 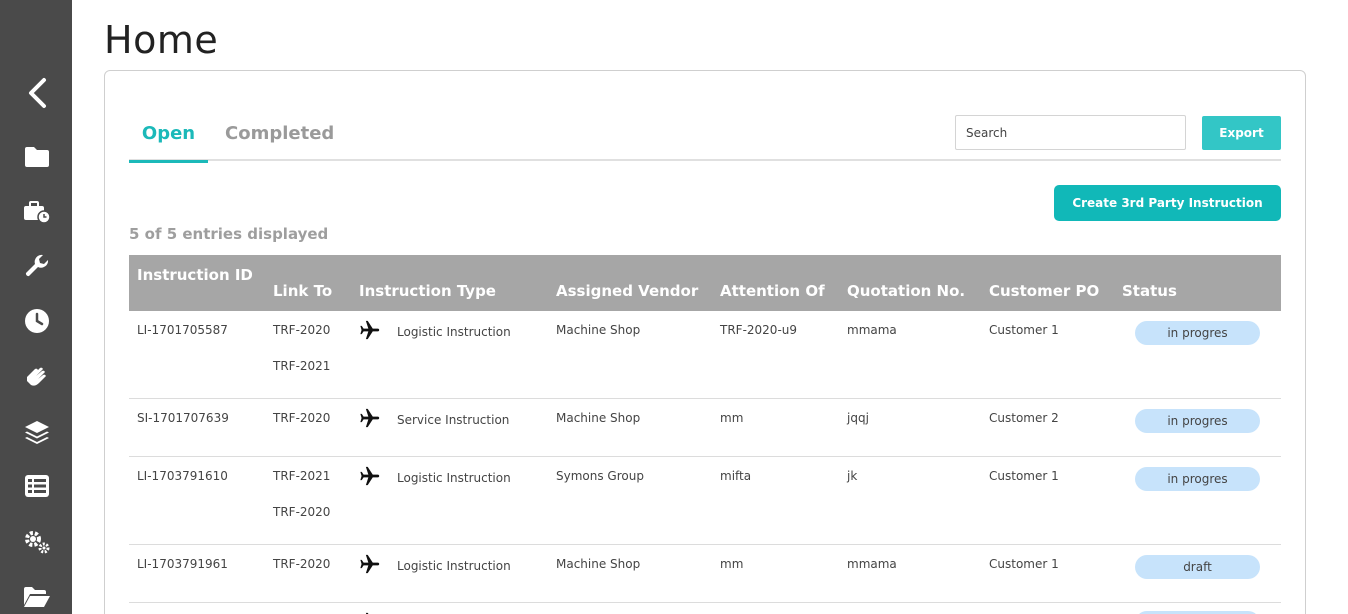 I want to click on folder-icon, so click(x=37, y=157).